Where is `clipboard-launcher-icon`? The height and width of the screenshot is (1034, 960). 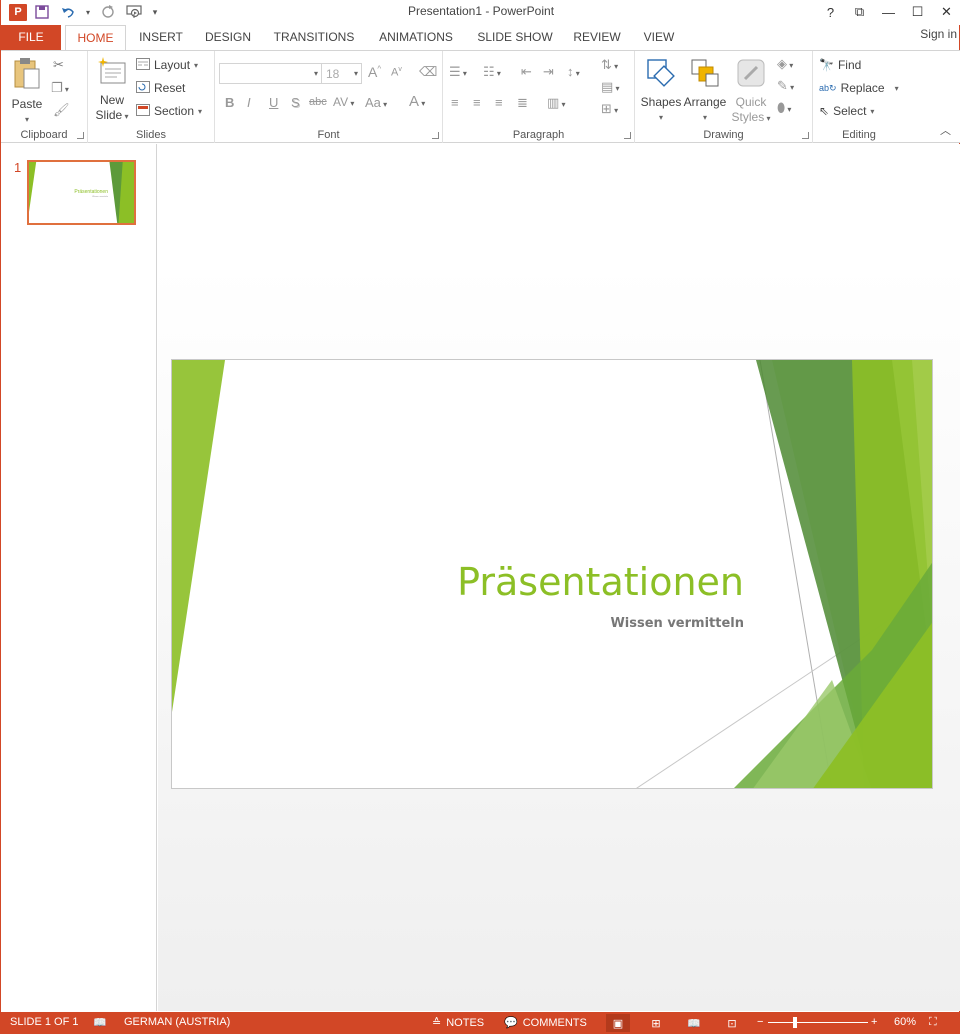 clipboard-launcher-icon is located at coordinates (80, 135).